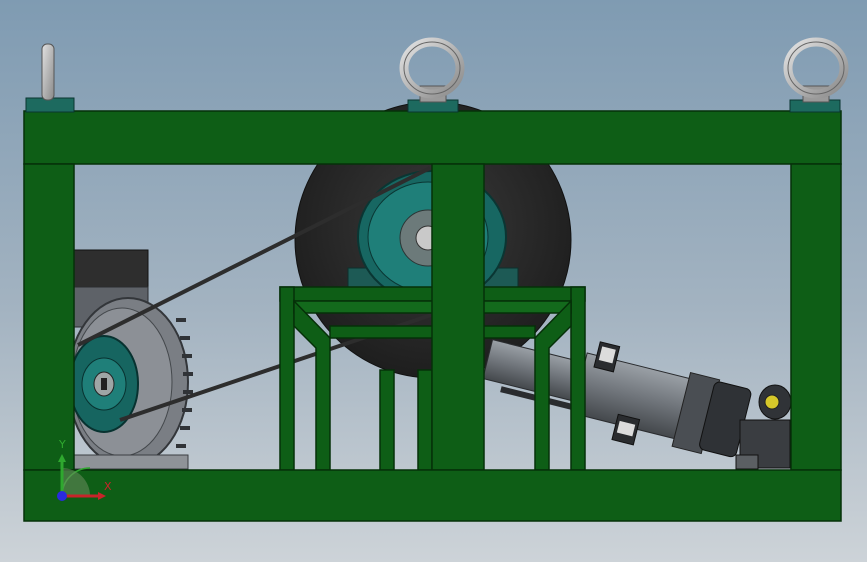 This screenshot has width=867, height=562. Describe the element at coordinates (50, 78) in the screenshot. I see `eye-bolt-left` at that location.